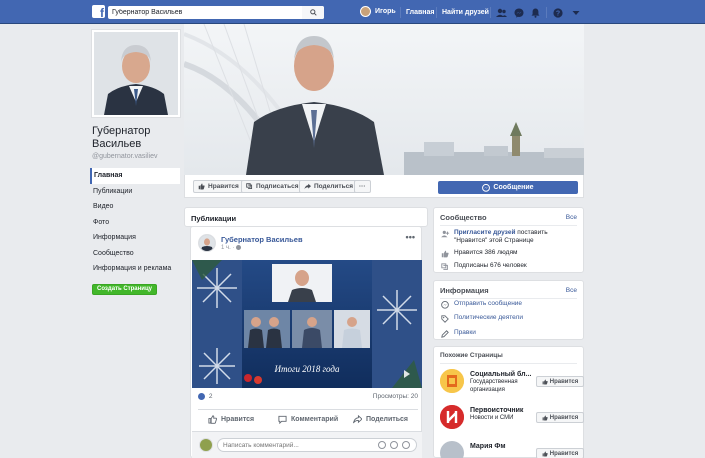 The width and height of the screenshot is (705, 458). What do you see at coordinates (571, 217) in the screenshot?
I see `community-see-all-link: Все` at bounding box center [571, 217].